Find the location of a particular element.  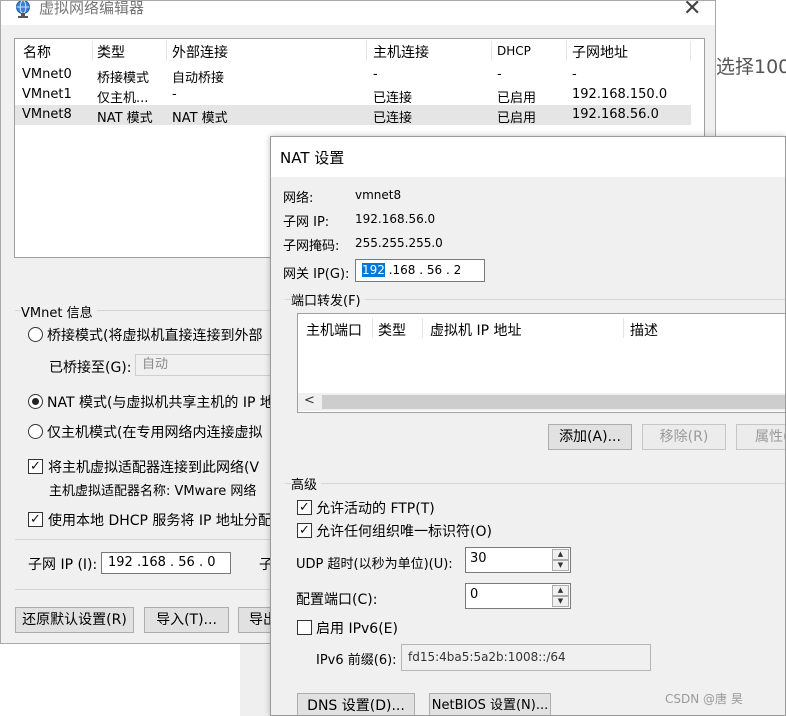

cell-external: - is located at coordinates (174, 94).